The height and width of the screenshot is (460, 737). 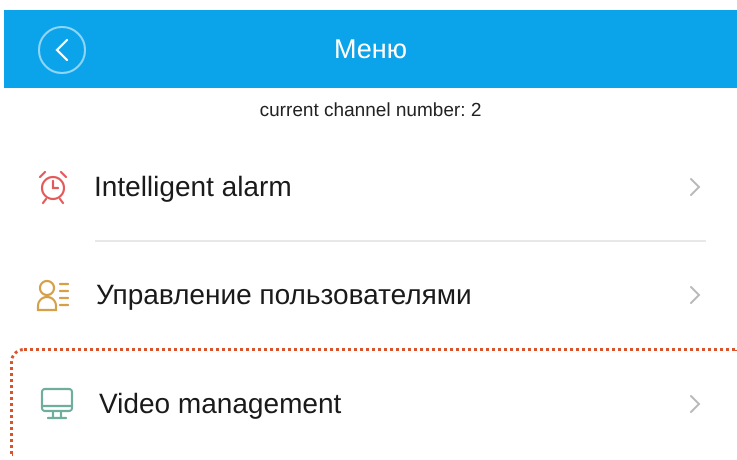 I want to click on channel-number-text: current channel number: 2, so click(x=370, y=111).